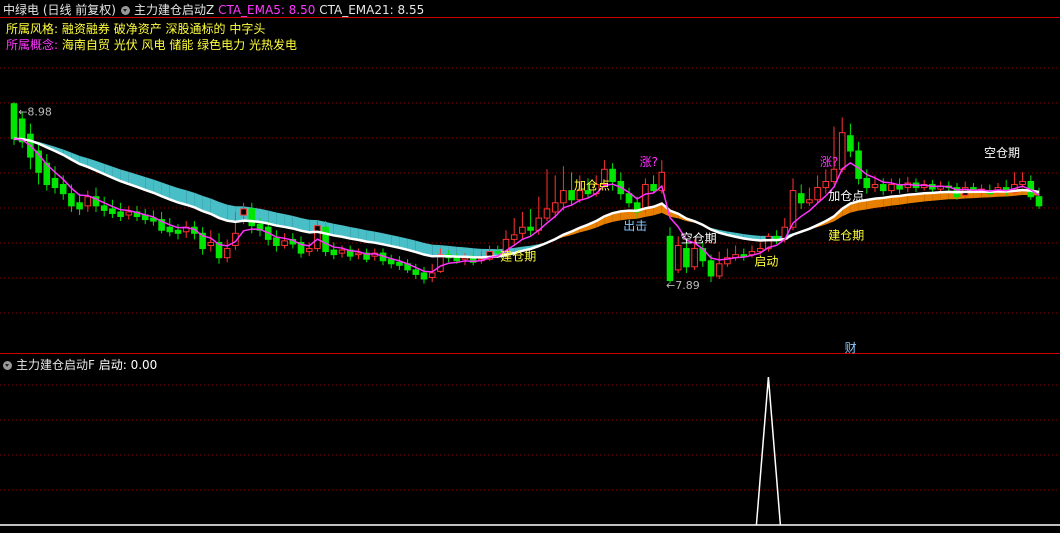  Describe the element at coordinates (179, 45) in the screenshot. I see `concept-value: 海南自贸 光伏 风电 储能 绿色电力 光热发电` at that location.